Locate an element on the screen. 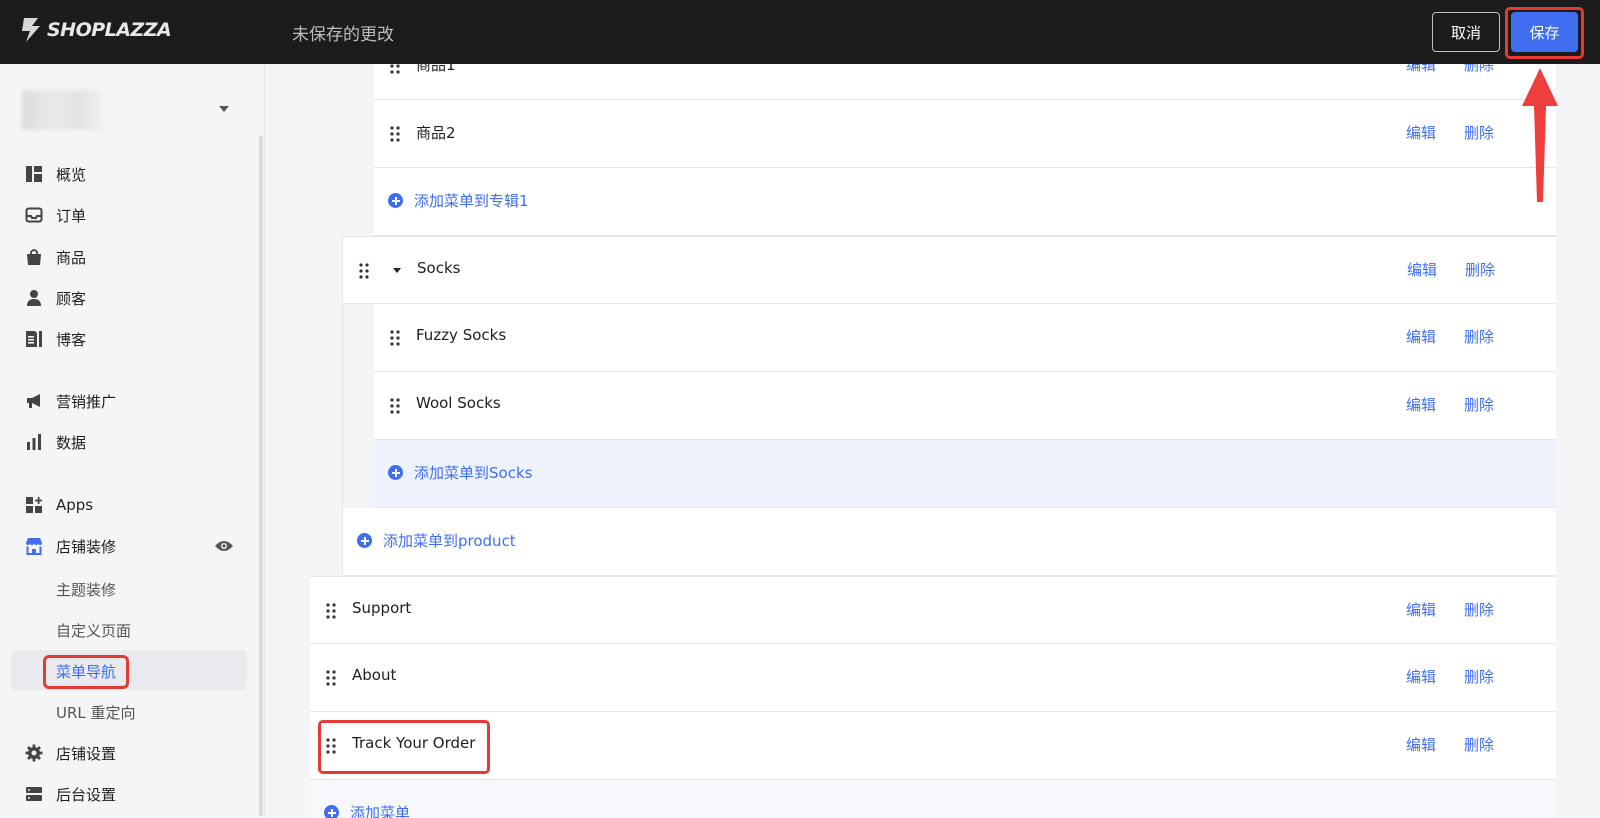 Image resolution: width=1600 pixels, height=818 pixels. menu-row: Track Your Order 编辑 删除 is located at coordinates (933, 746).